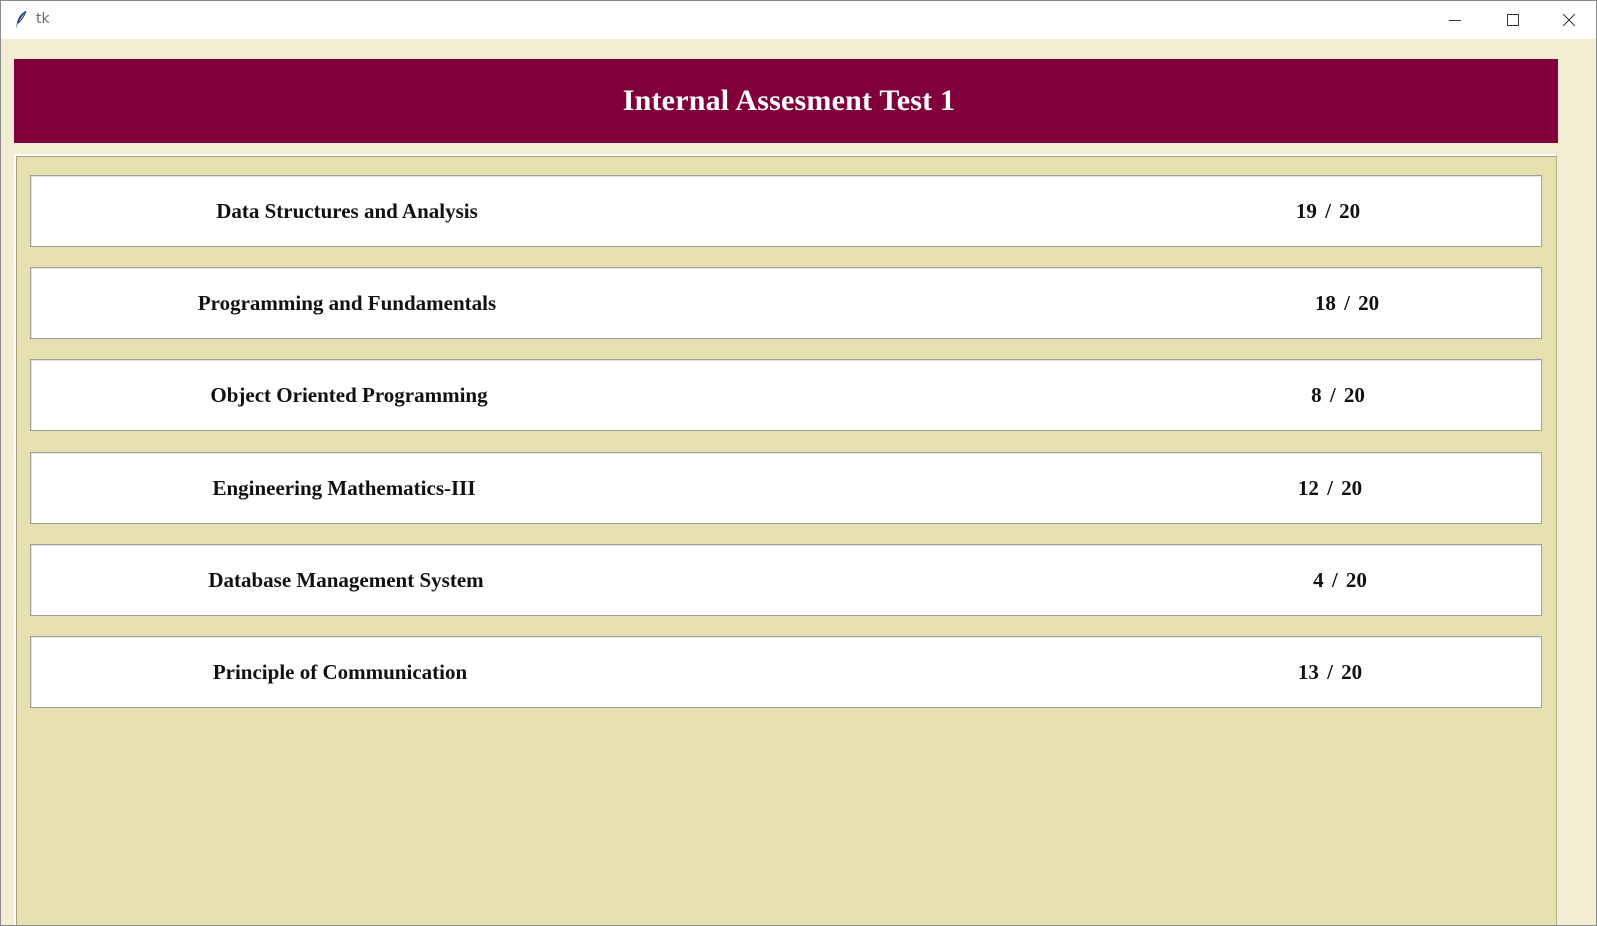 The height and width of the screenshot is (926, 1597). I want to click on window-title: tk, so click(43, 19).